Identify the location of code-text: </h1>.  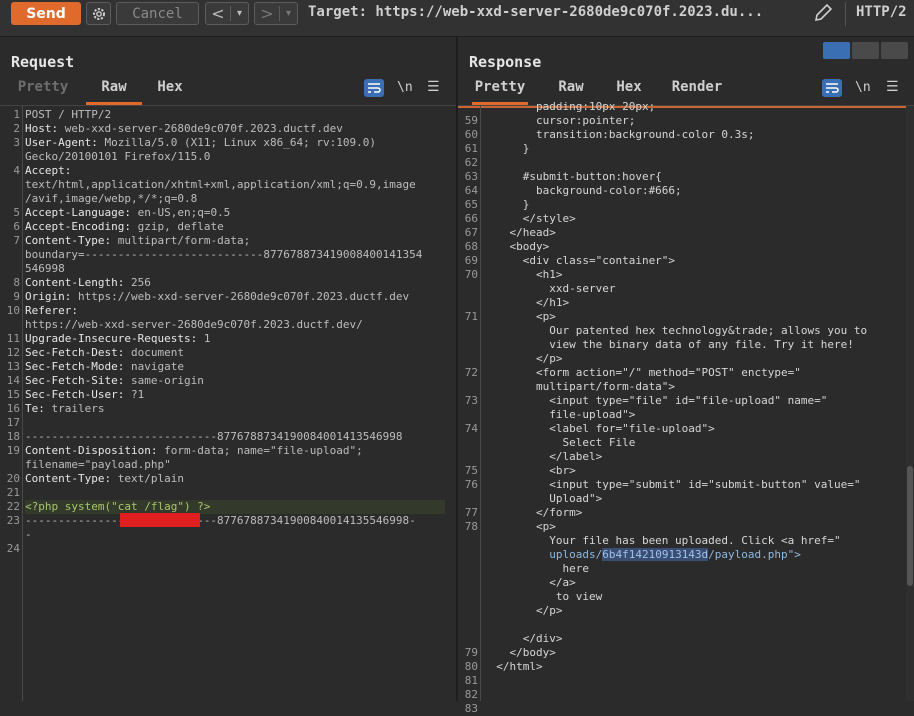
(526, 302).